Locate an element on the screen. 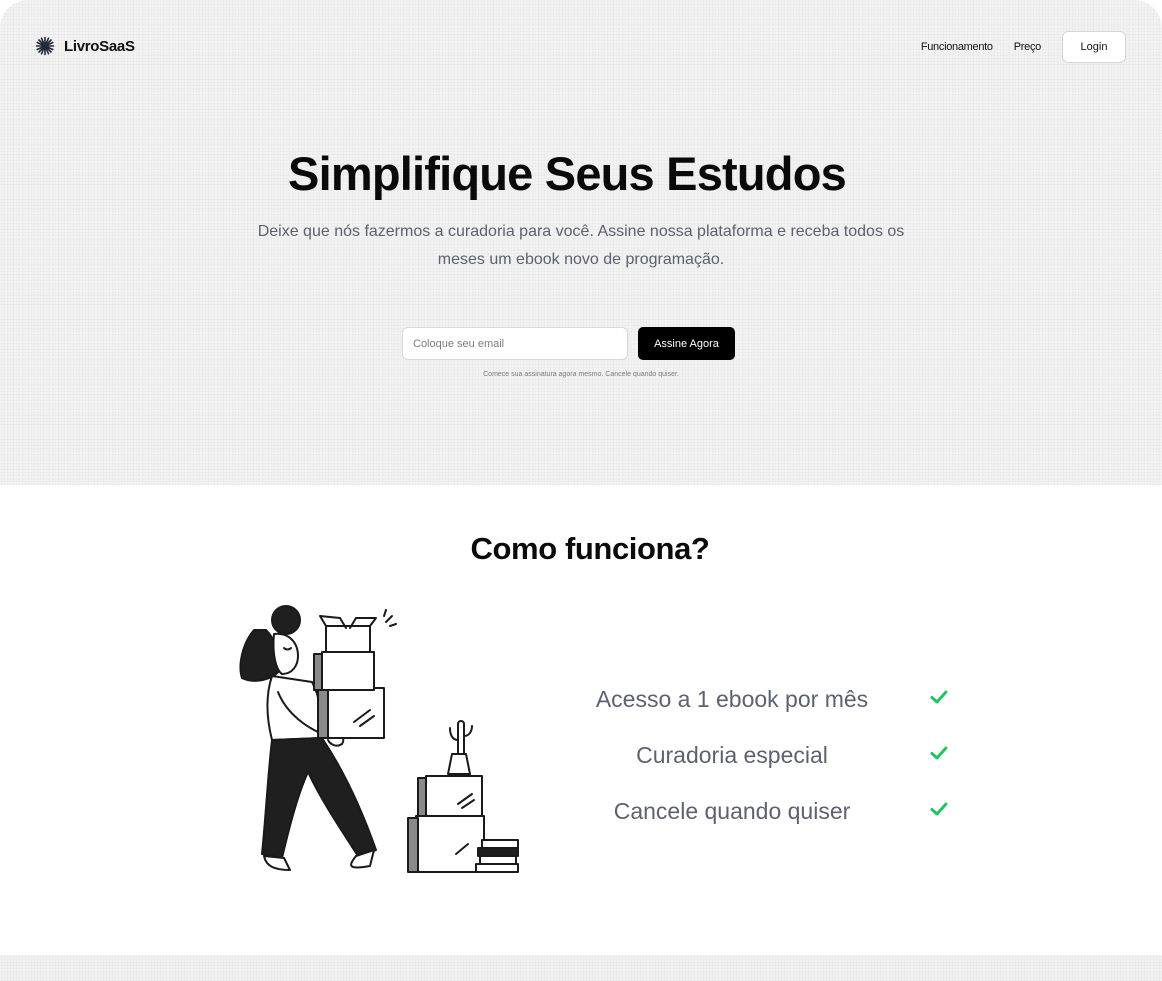  feature-text: Acesso a 1 ebook por mês is located at coordinates (732, 699).